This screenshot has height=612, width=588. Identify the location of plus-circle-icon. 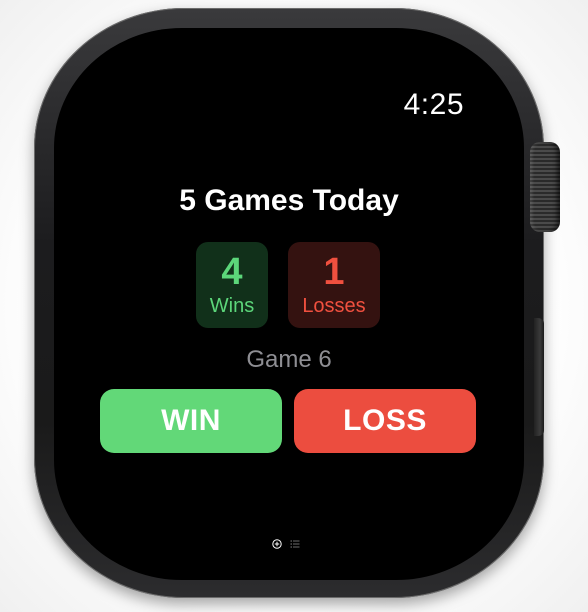
(277, 541).